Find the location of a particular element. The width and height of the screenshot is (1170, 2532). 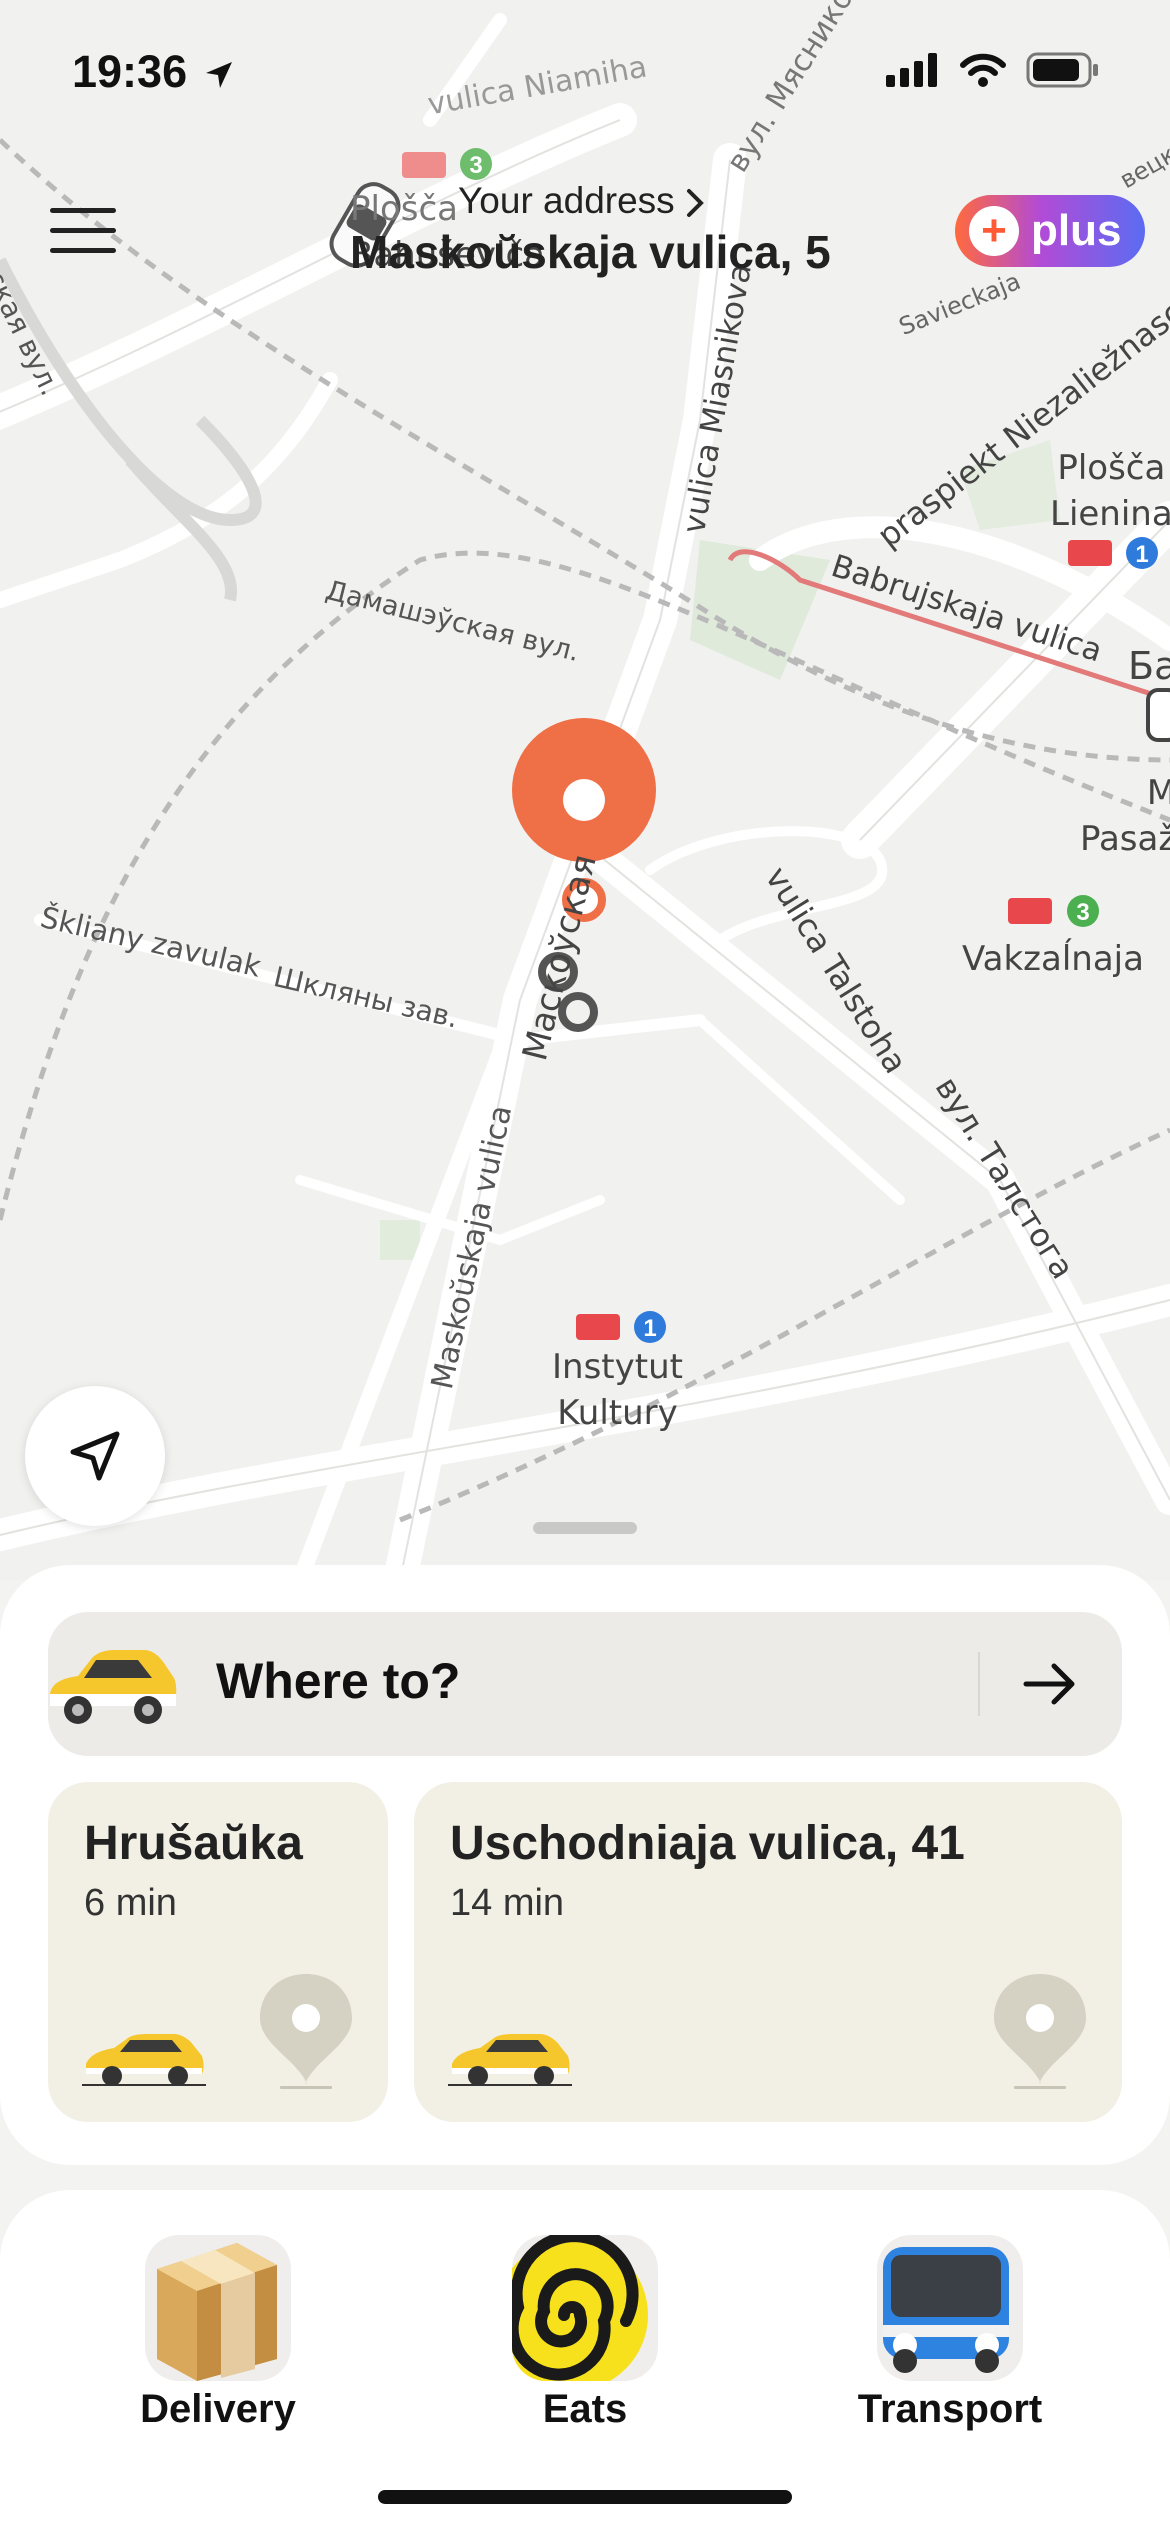

service-delivery: Delivery is located at coordinates (218, 2333).